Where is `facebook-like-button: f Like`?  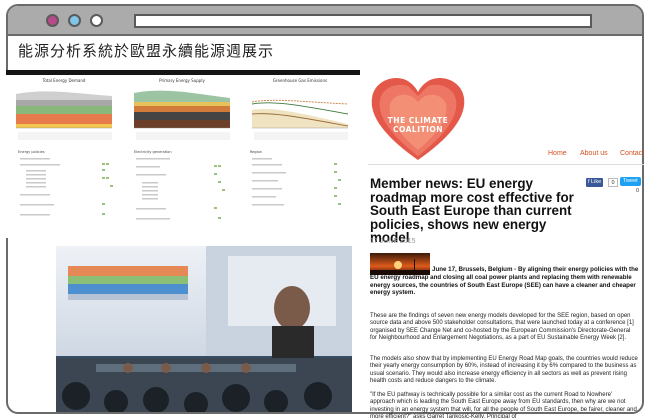
facebook-like-button: f Like is located at coordinates (595, 182).